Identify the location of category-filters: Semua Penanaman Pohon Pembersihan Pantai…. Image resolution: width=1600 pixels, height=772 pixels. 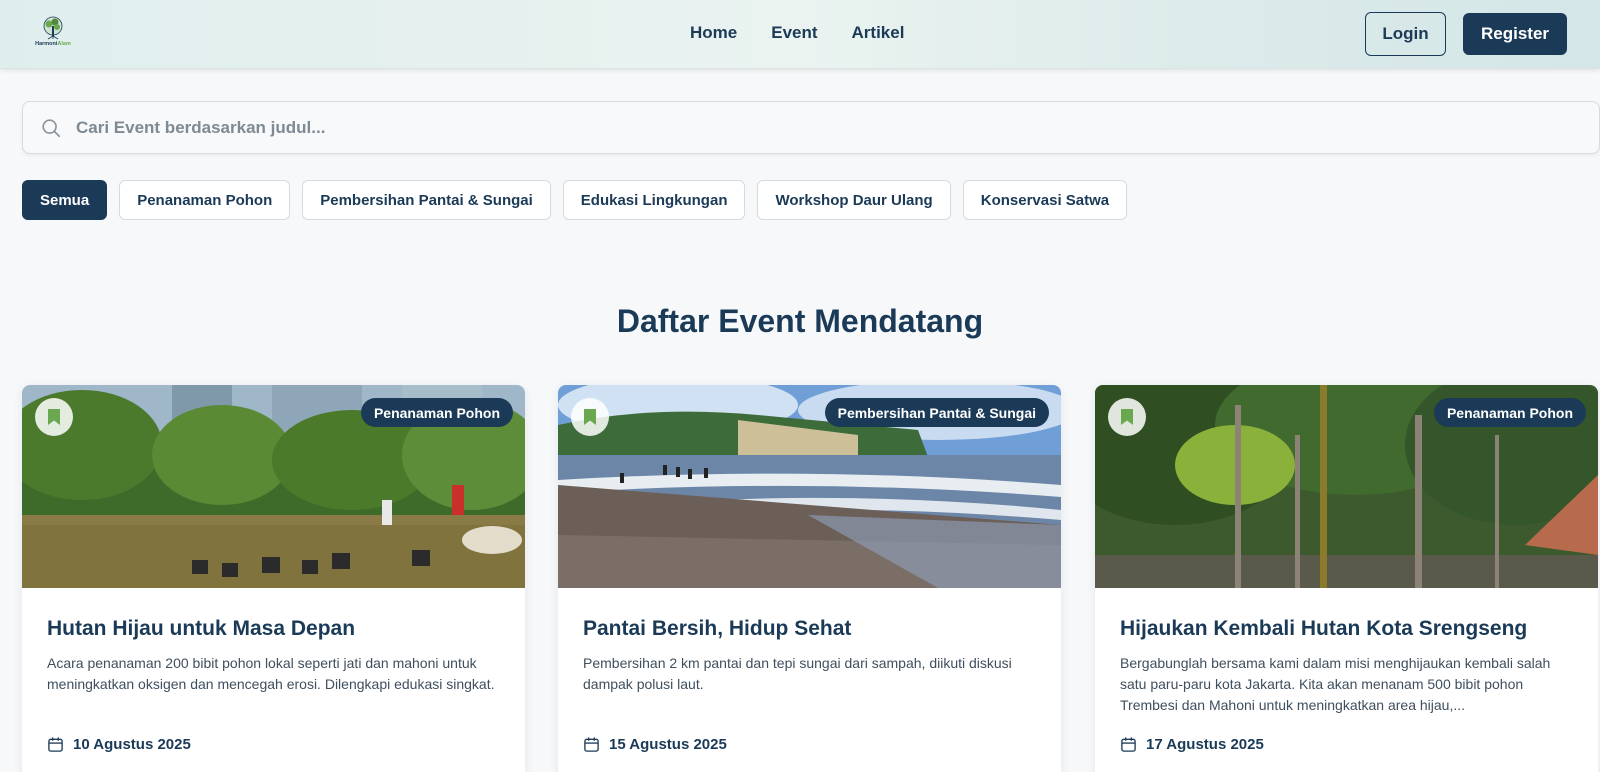
(575, 200).